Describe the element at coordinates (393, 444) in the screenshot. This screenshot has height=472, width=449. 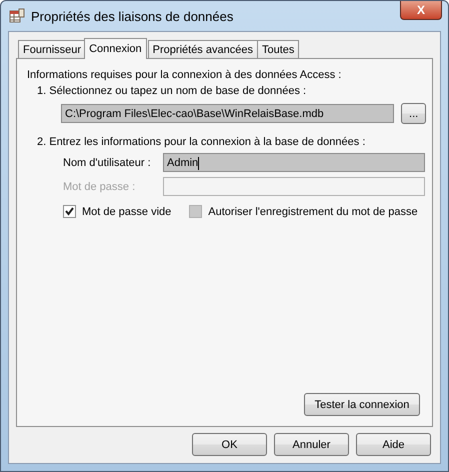
I see `dialog-button: Aide` at that location.